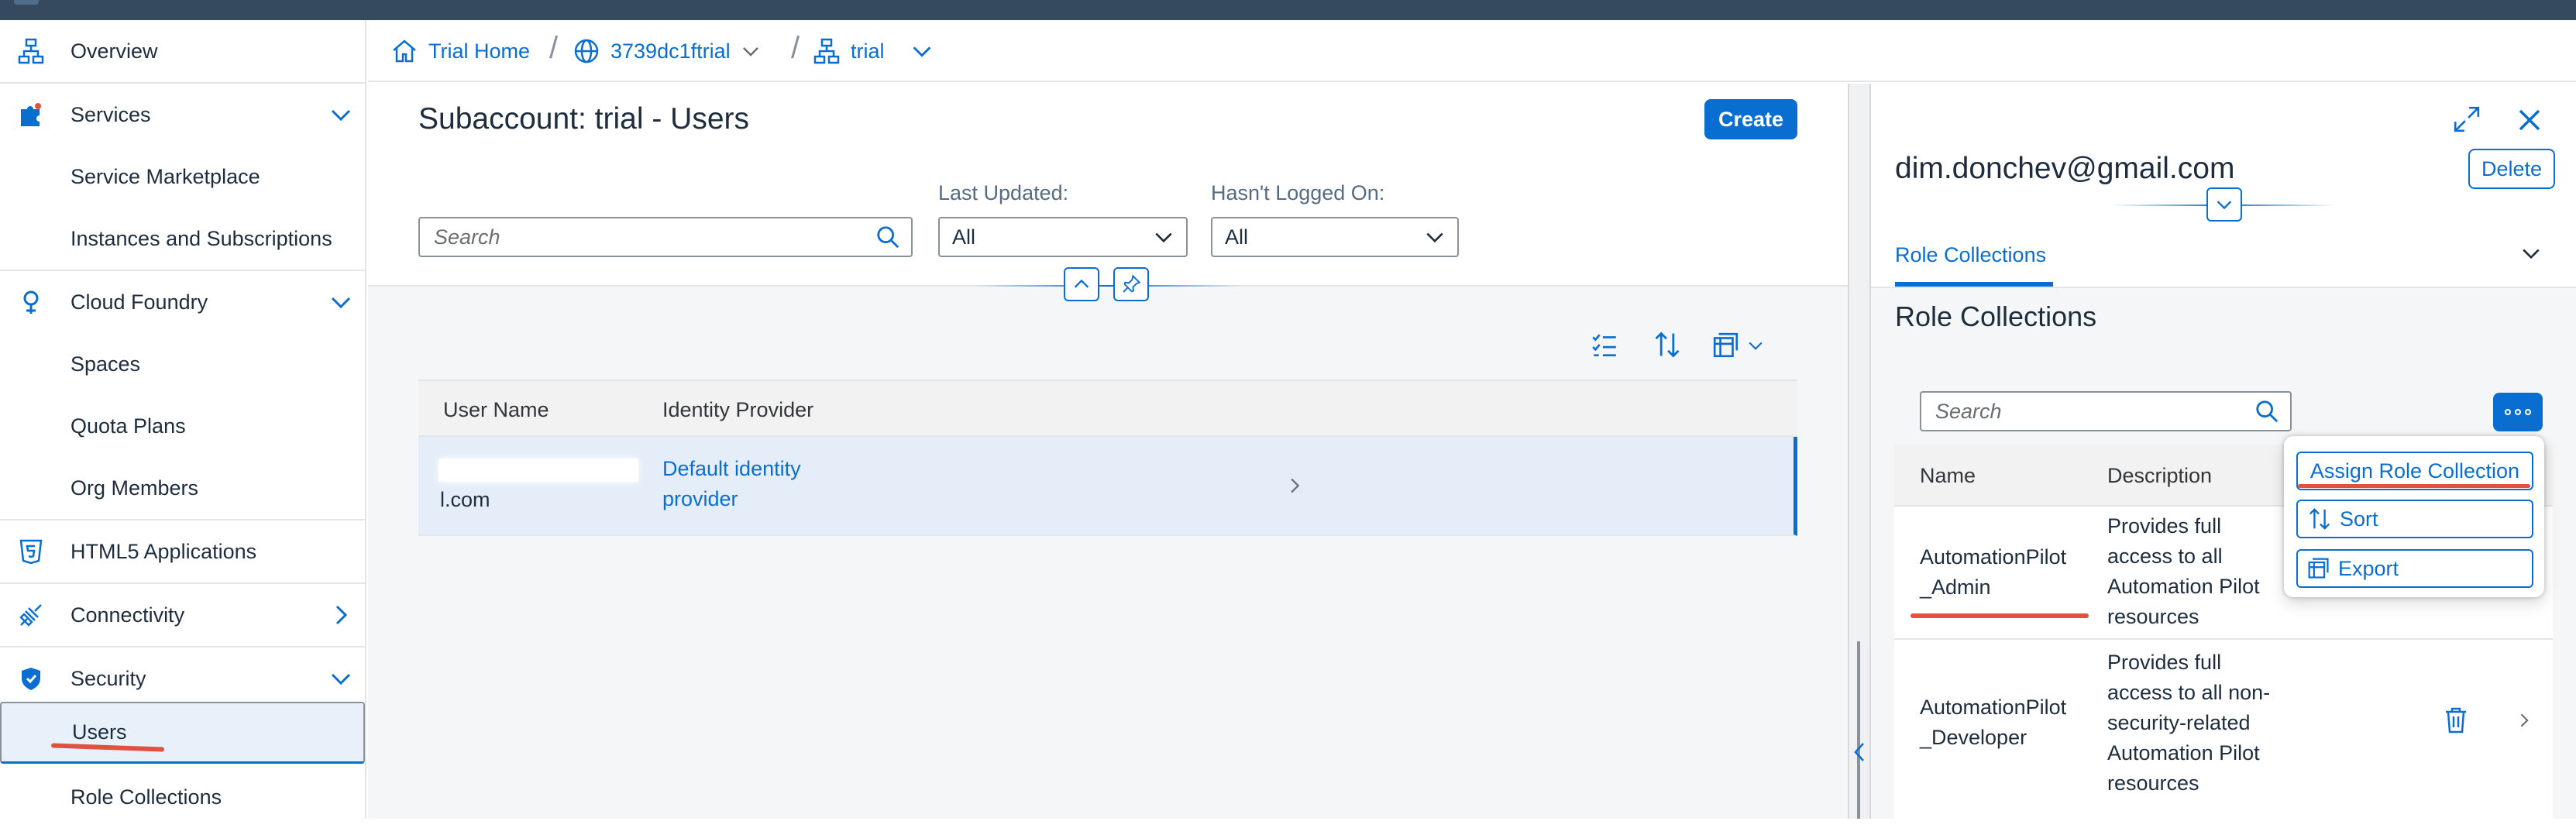 This screenshot has width=2576, height=828. What do you see at coordinates (1970, 255) in the screenshot?
I see `tab-role-collections: Role Collections` at bounding box center [1970, 255].